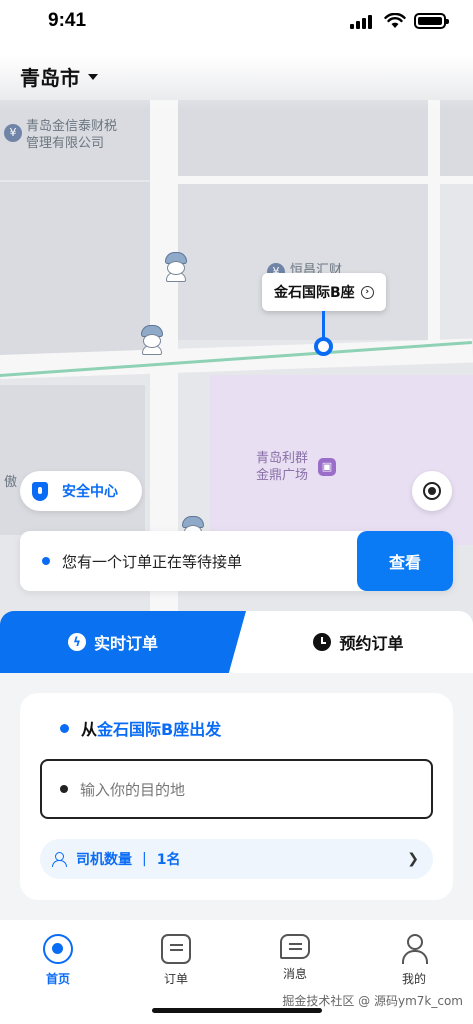 The width and height of the screenshot is (473, 1024). Describe the element at coordinates (236, 23) in the screenshot. I see `status-bar: 9:41` at that location.